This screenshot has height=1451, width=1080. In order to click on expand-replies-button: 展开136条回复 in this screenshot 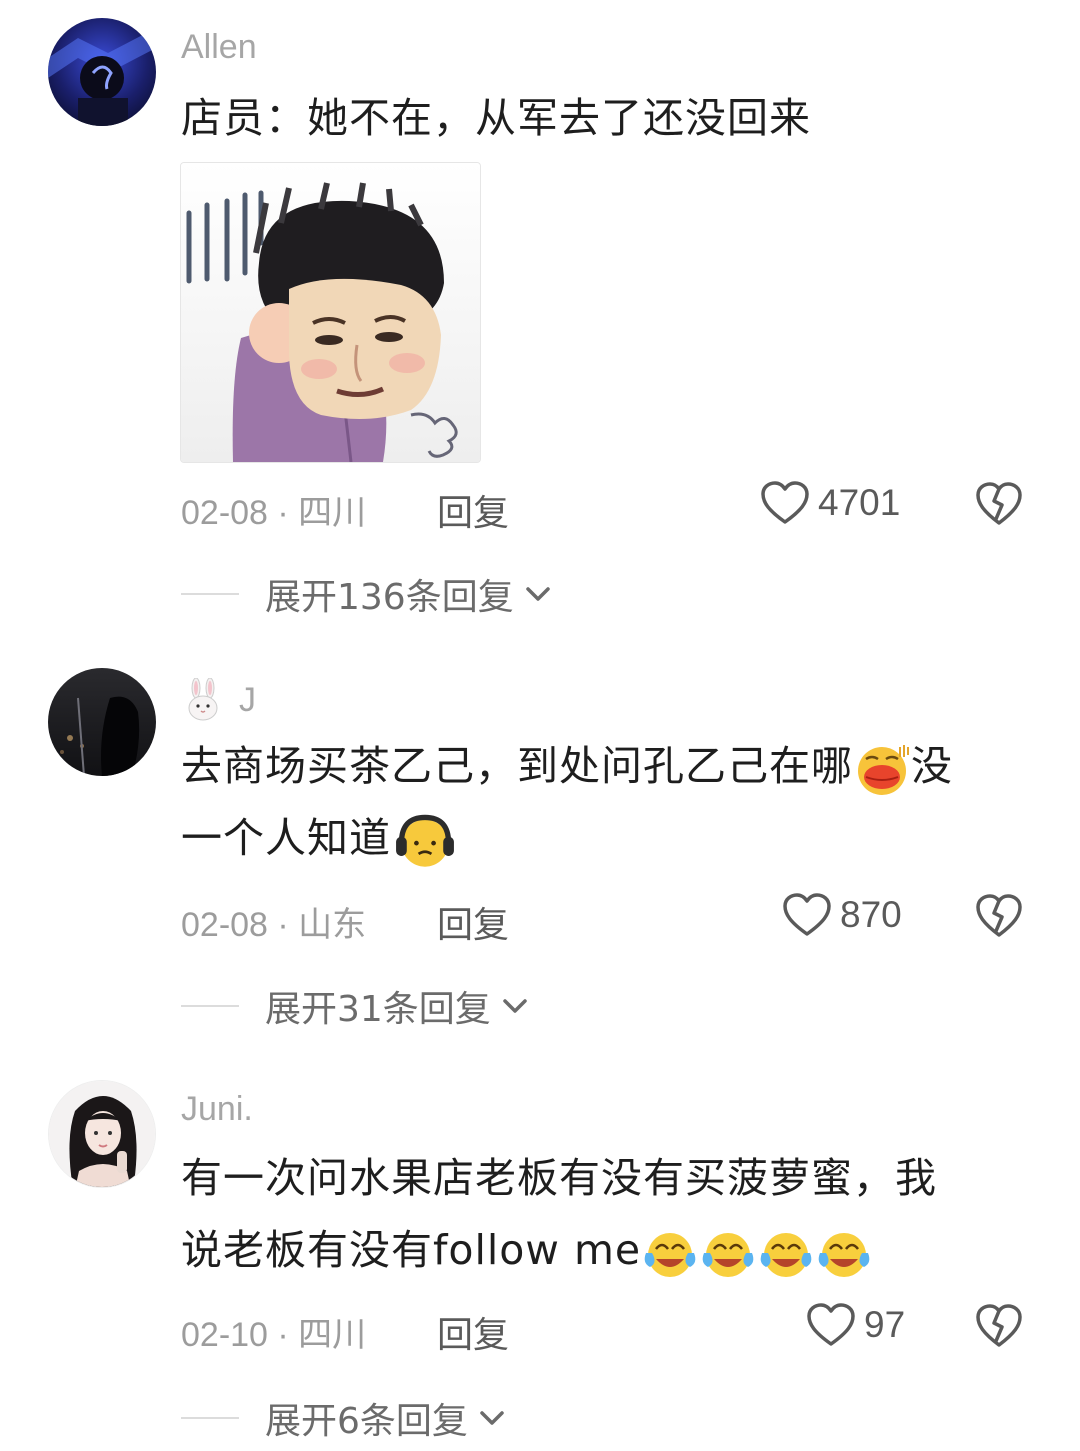, I will do `click(368, 594)`.